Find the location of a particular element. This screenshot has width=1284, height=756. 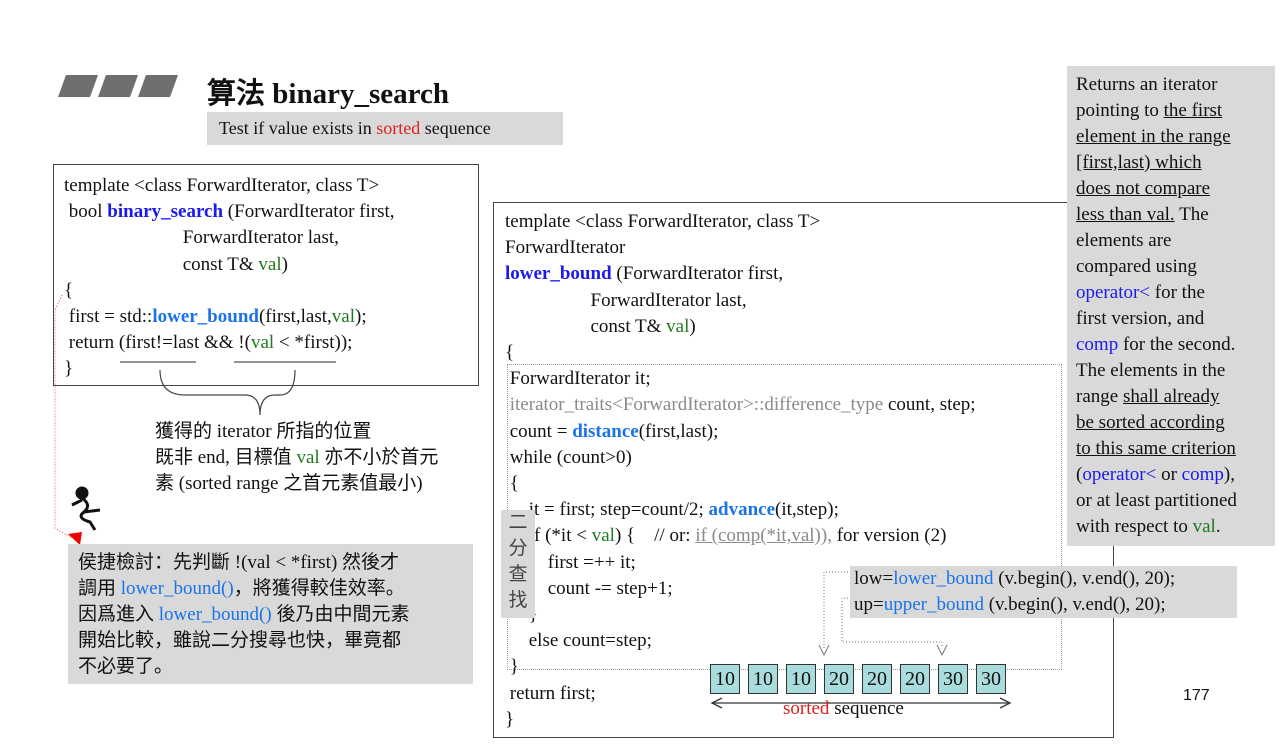

text-line: The elements in the is located at coordinates (1175, 371).